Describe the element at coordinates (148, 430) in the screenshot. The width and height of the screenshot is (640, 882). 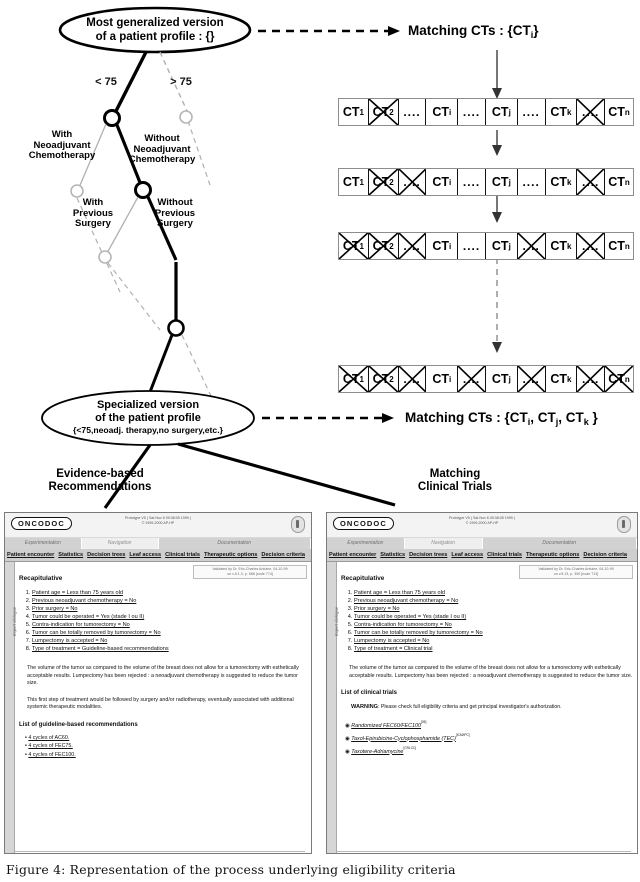
I see `leaf-ellipse-line3: {<75,neoadj. therapy,no surgery,etc.}` at that location.